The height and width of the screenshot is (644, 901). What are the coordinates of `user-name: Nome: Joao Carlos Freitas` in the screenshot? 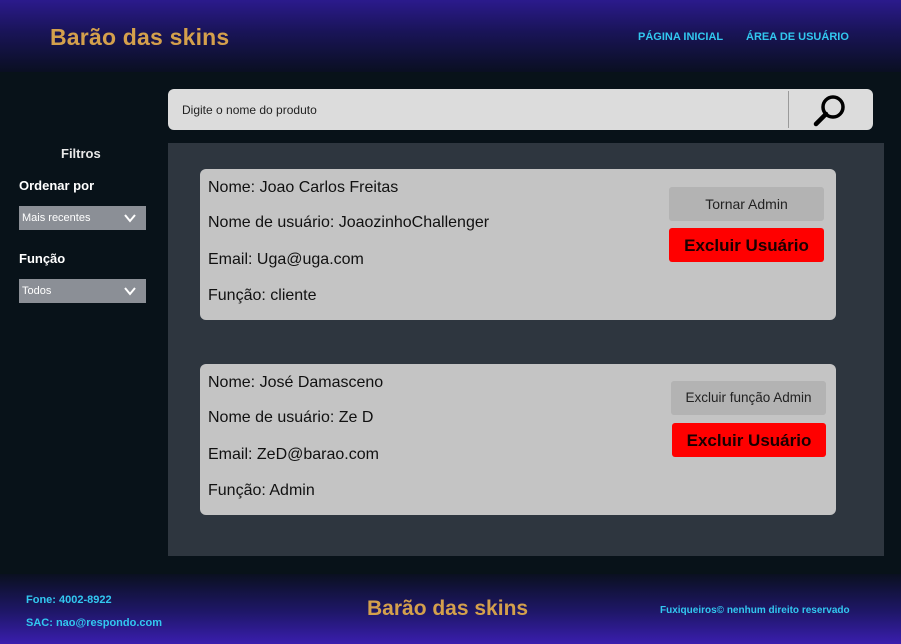 It's located at (303, 187).